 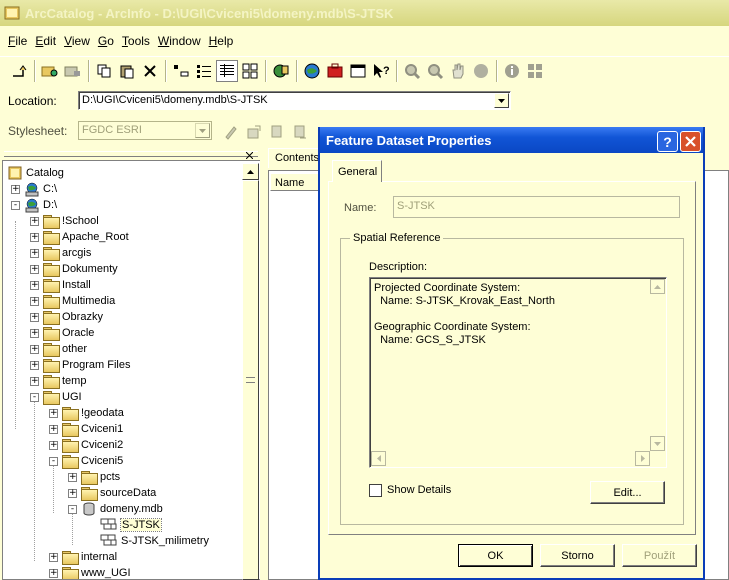 I want to click on name-field: S-JTSK, so click(x=536, y=207).